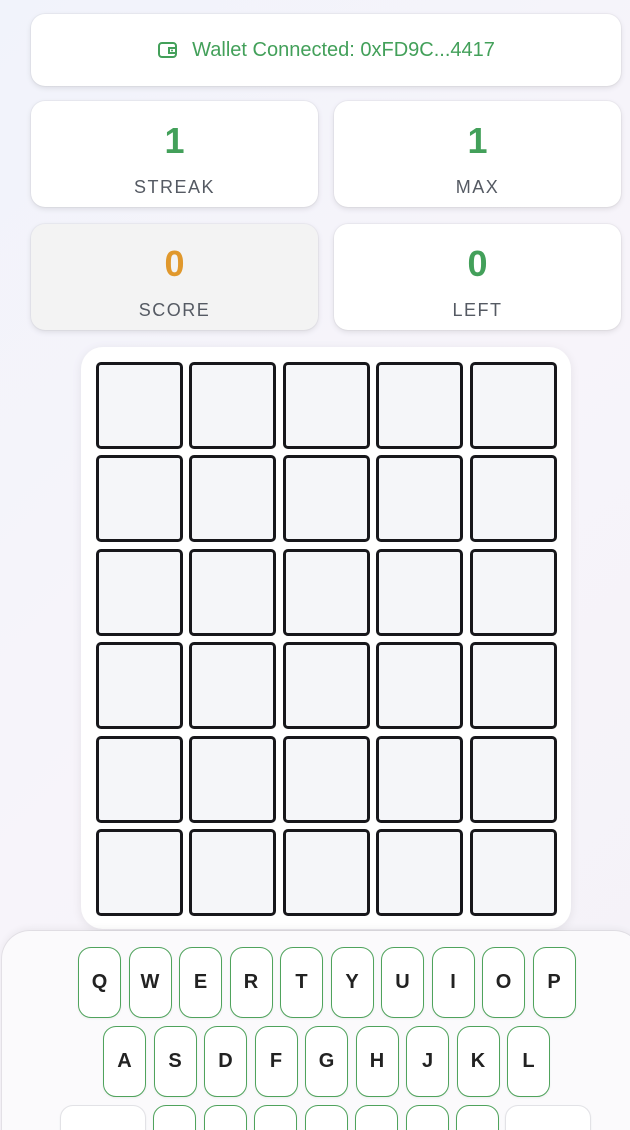 The width and height of the screenshot is (630, 1130). I want to click on key-g: G, so click(326, 1061).